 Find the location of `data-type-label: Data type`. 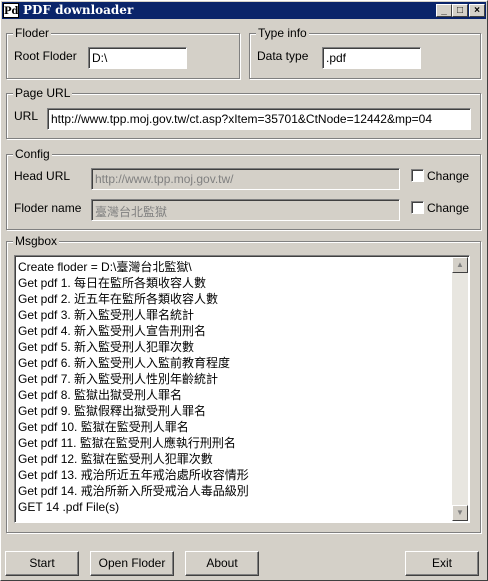

data-type-label: Data type is located at coordinates (283, 56).